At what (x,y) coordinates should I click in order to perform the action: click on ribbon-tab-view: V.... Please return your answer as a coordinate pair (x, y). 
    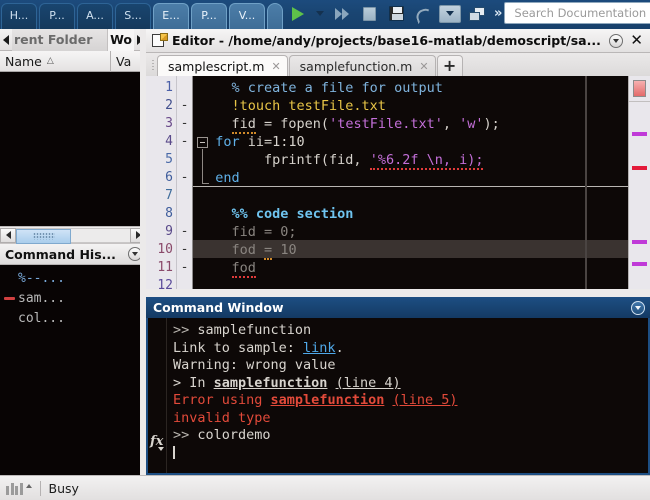
    Looking at the image, I should click on (247, 16).